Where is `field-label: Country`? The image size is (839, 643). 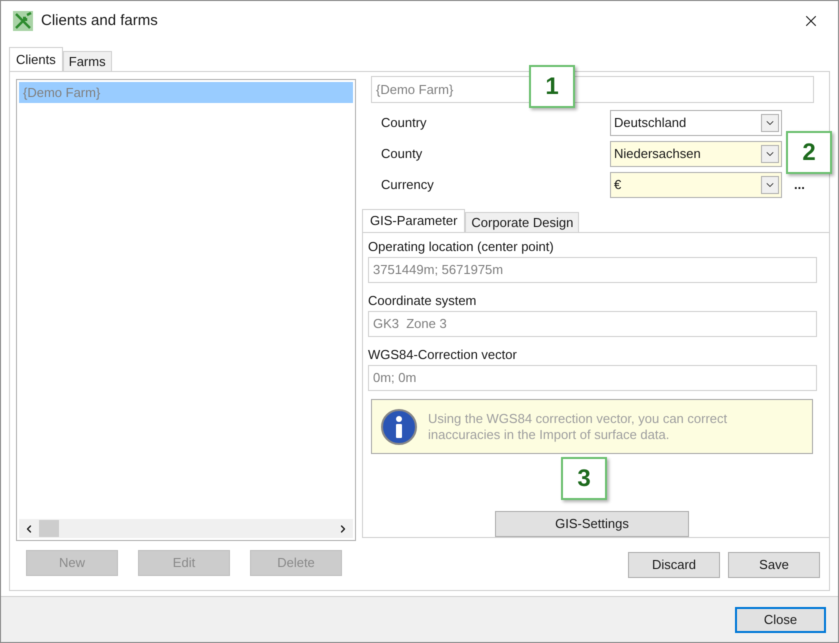 field-label: Country is located at coordinates (404, 123).